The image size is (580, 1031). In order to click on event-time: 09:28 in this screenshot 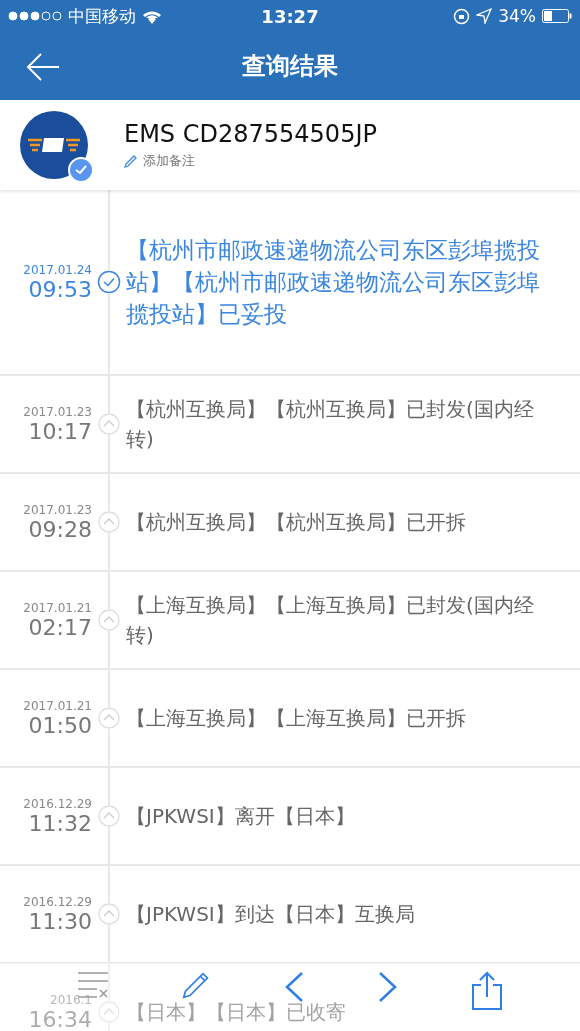, I will do `click(60, 529)`.